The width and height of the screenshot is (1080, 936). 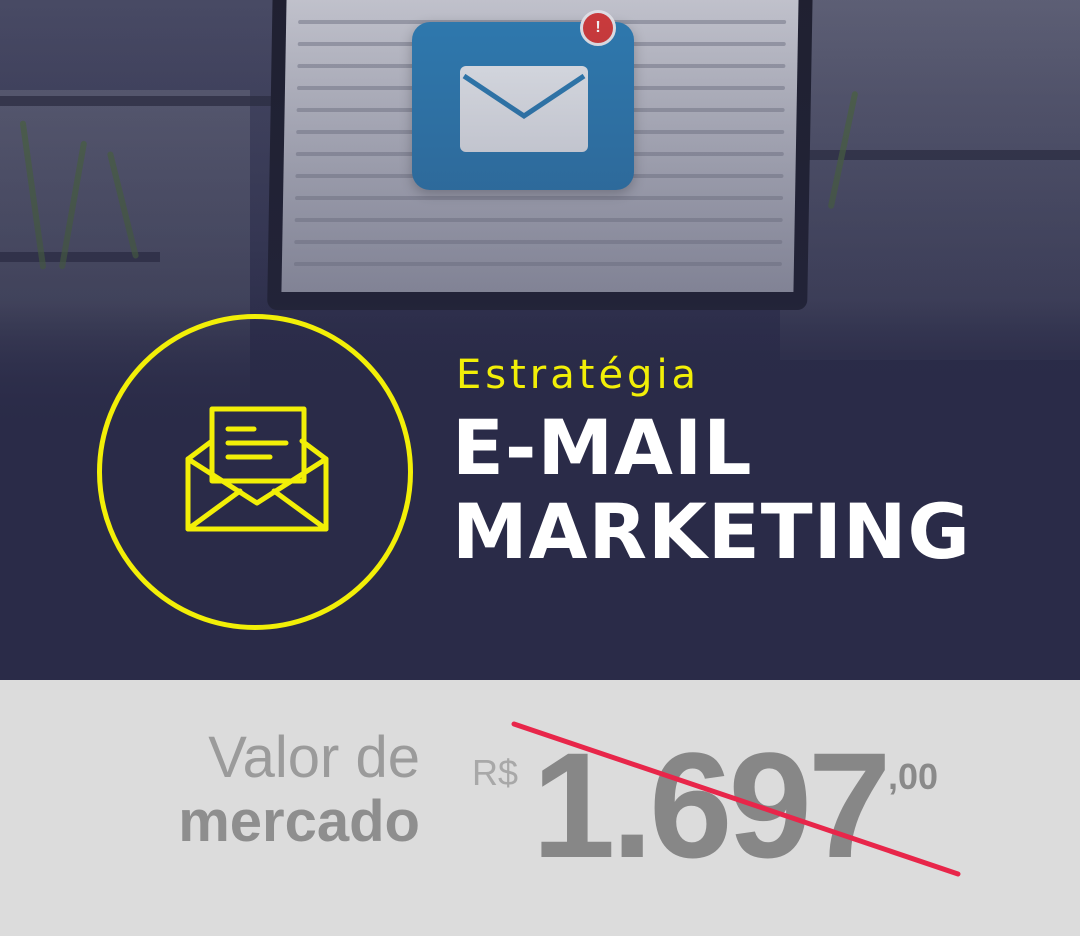 I want to click on market-value-label: Valor de mercado, so click(x=299, y=790).